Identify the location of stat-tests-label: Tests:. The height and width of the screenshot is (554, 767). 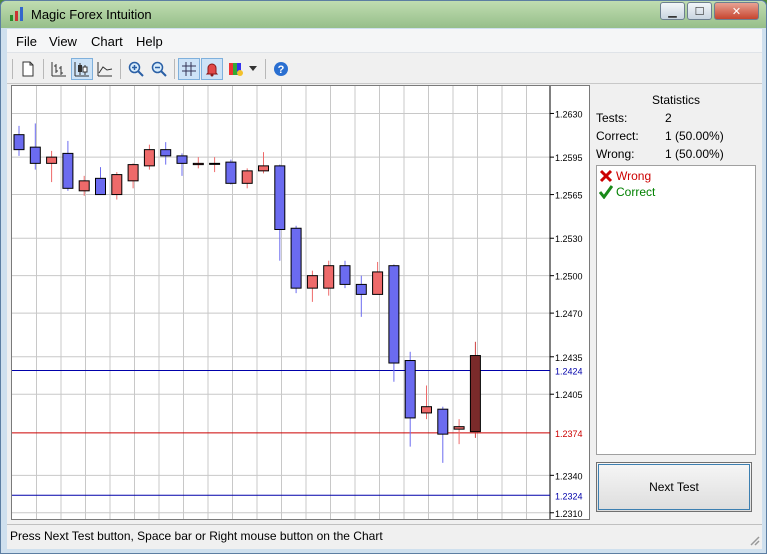
(612, 118).